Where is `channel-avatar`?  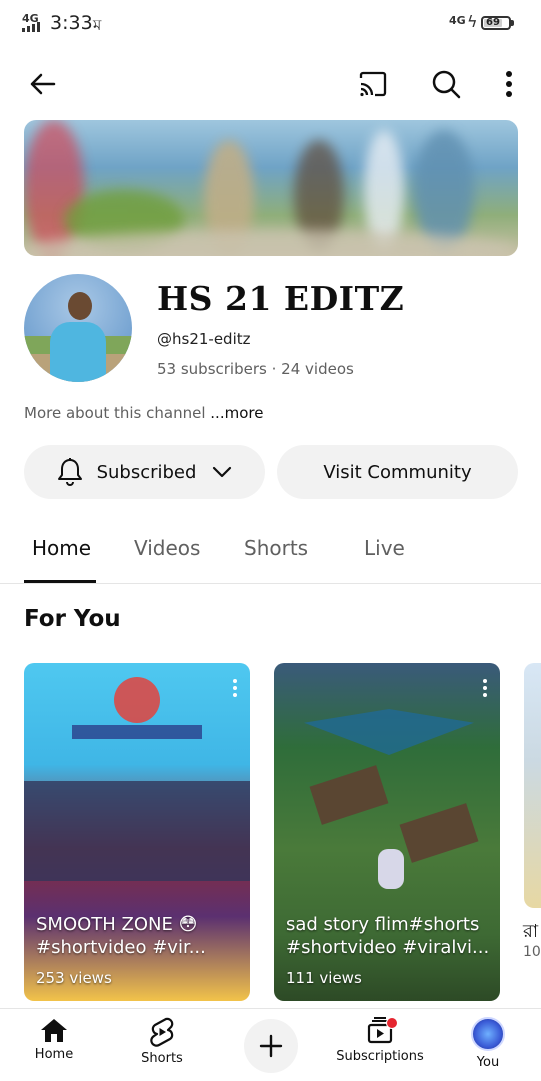 channel-avatar is located at coordinates (78, 328).